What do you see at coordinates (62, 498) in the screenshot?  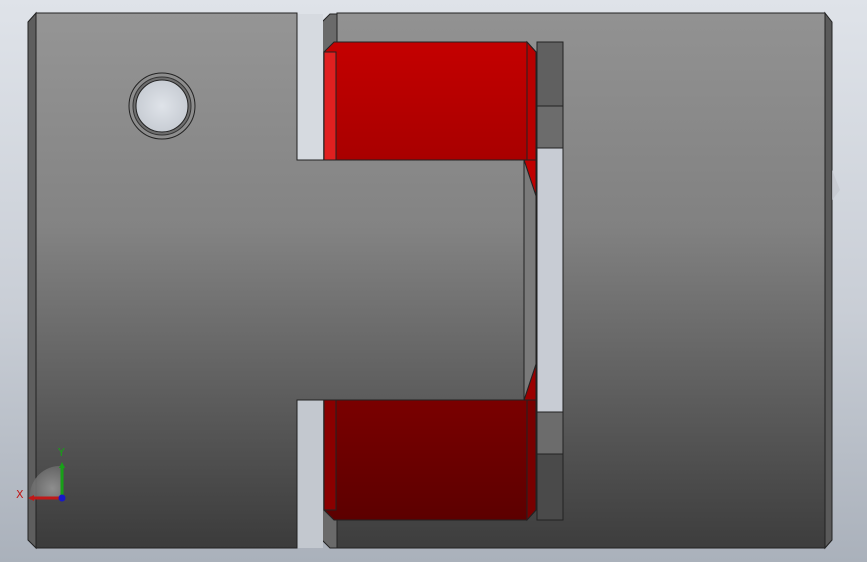 I see `z-axis-dot` at bounding box center [62, 498].